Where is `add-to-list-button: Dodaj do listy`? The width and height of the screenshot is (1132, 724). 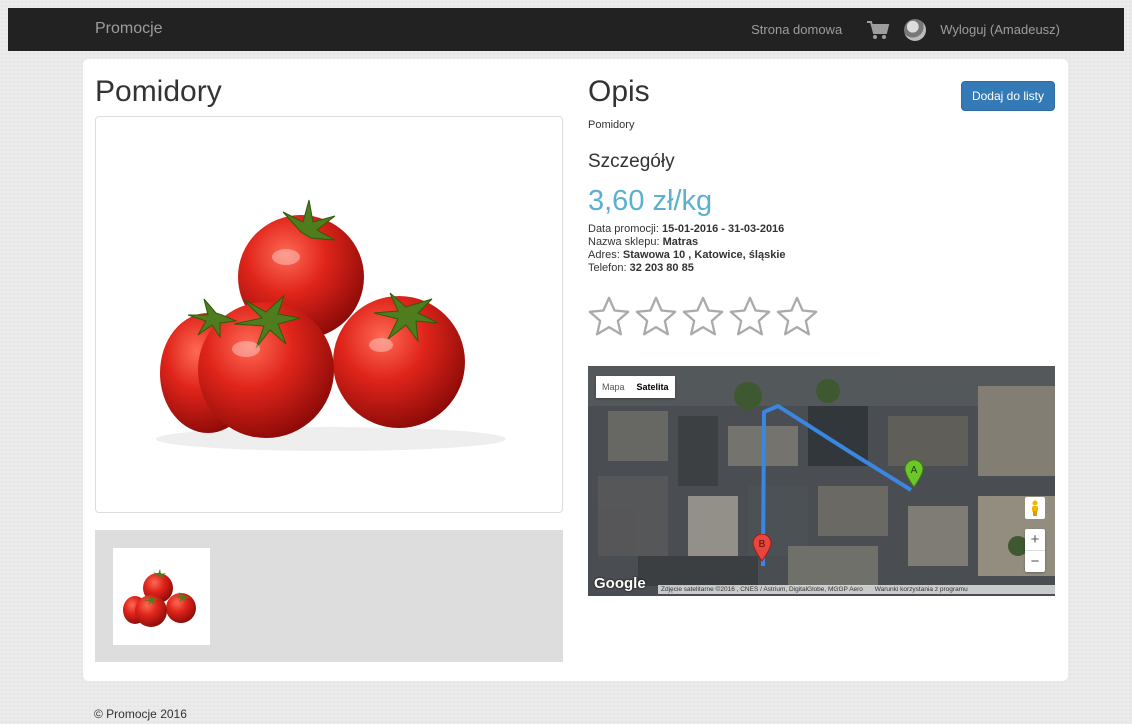
add-to-list-button: Dodaj do listy is located at coordinates (1008, 96).